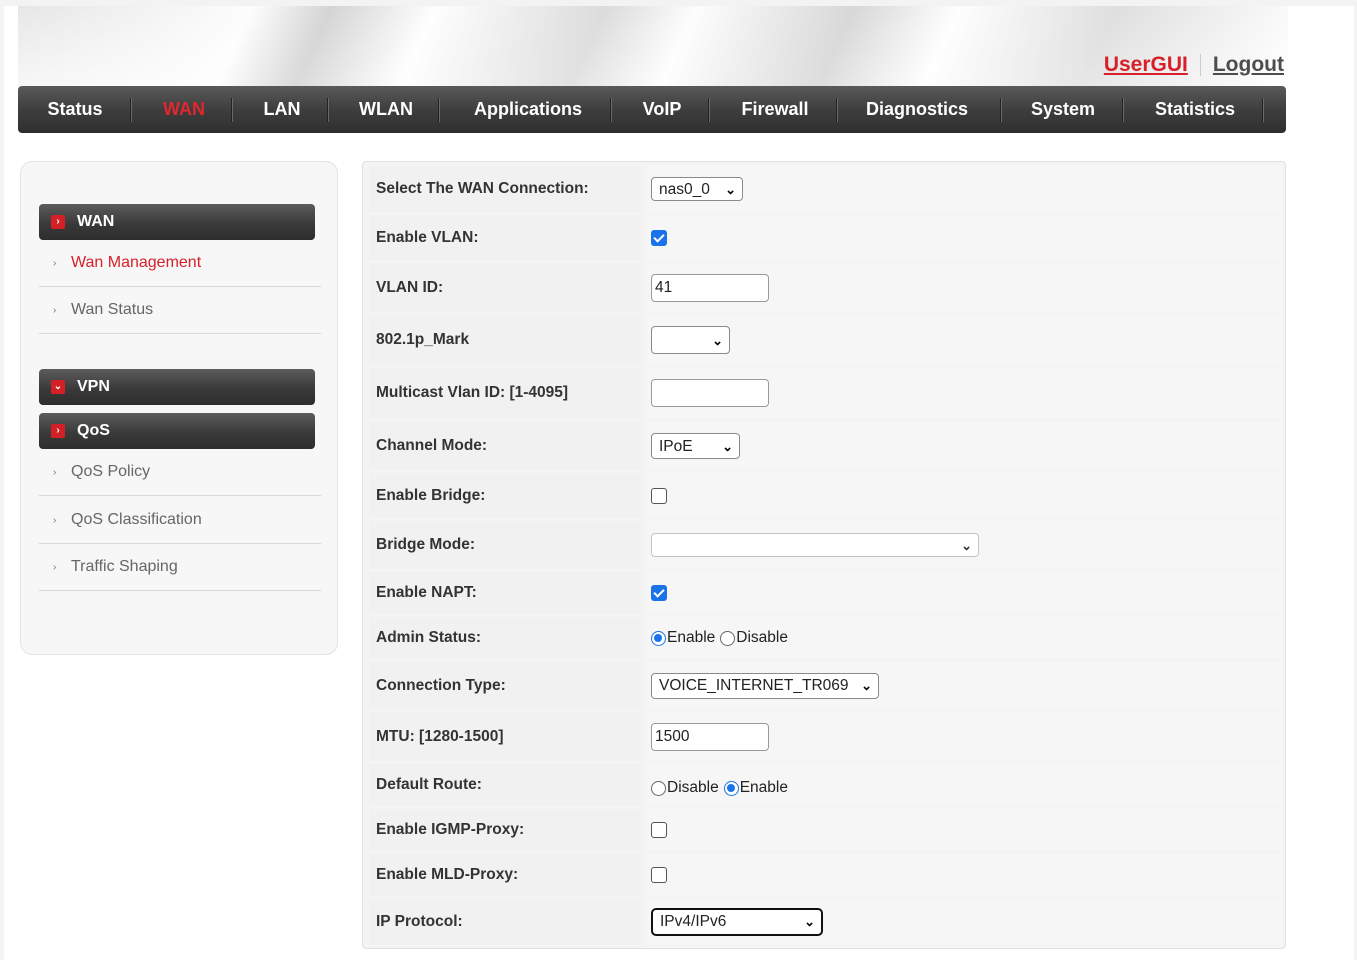  I want to click on enable-vlan-cell, so click(964, 237).